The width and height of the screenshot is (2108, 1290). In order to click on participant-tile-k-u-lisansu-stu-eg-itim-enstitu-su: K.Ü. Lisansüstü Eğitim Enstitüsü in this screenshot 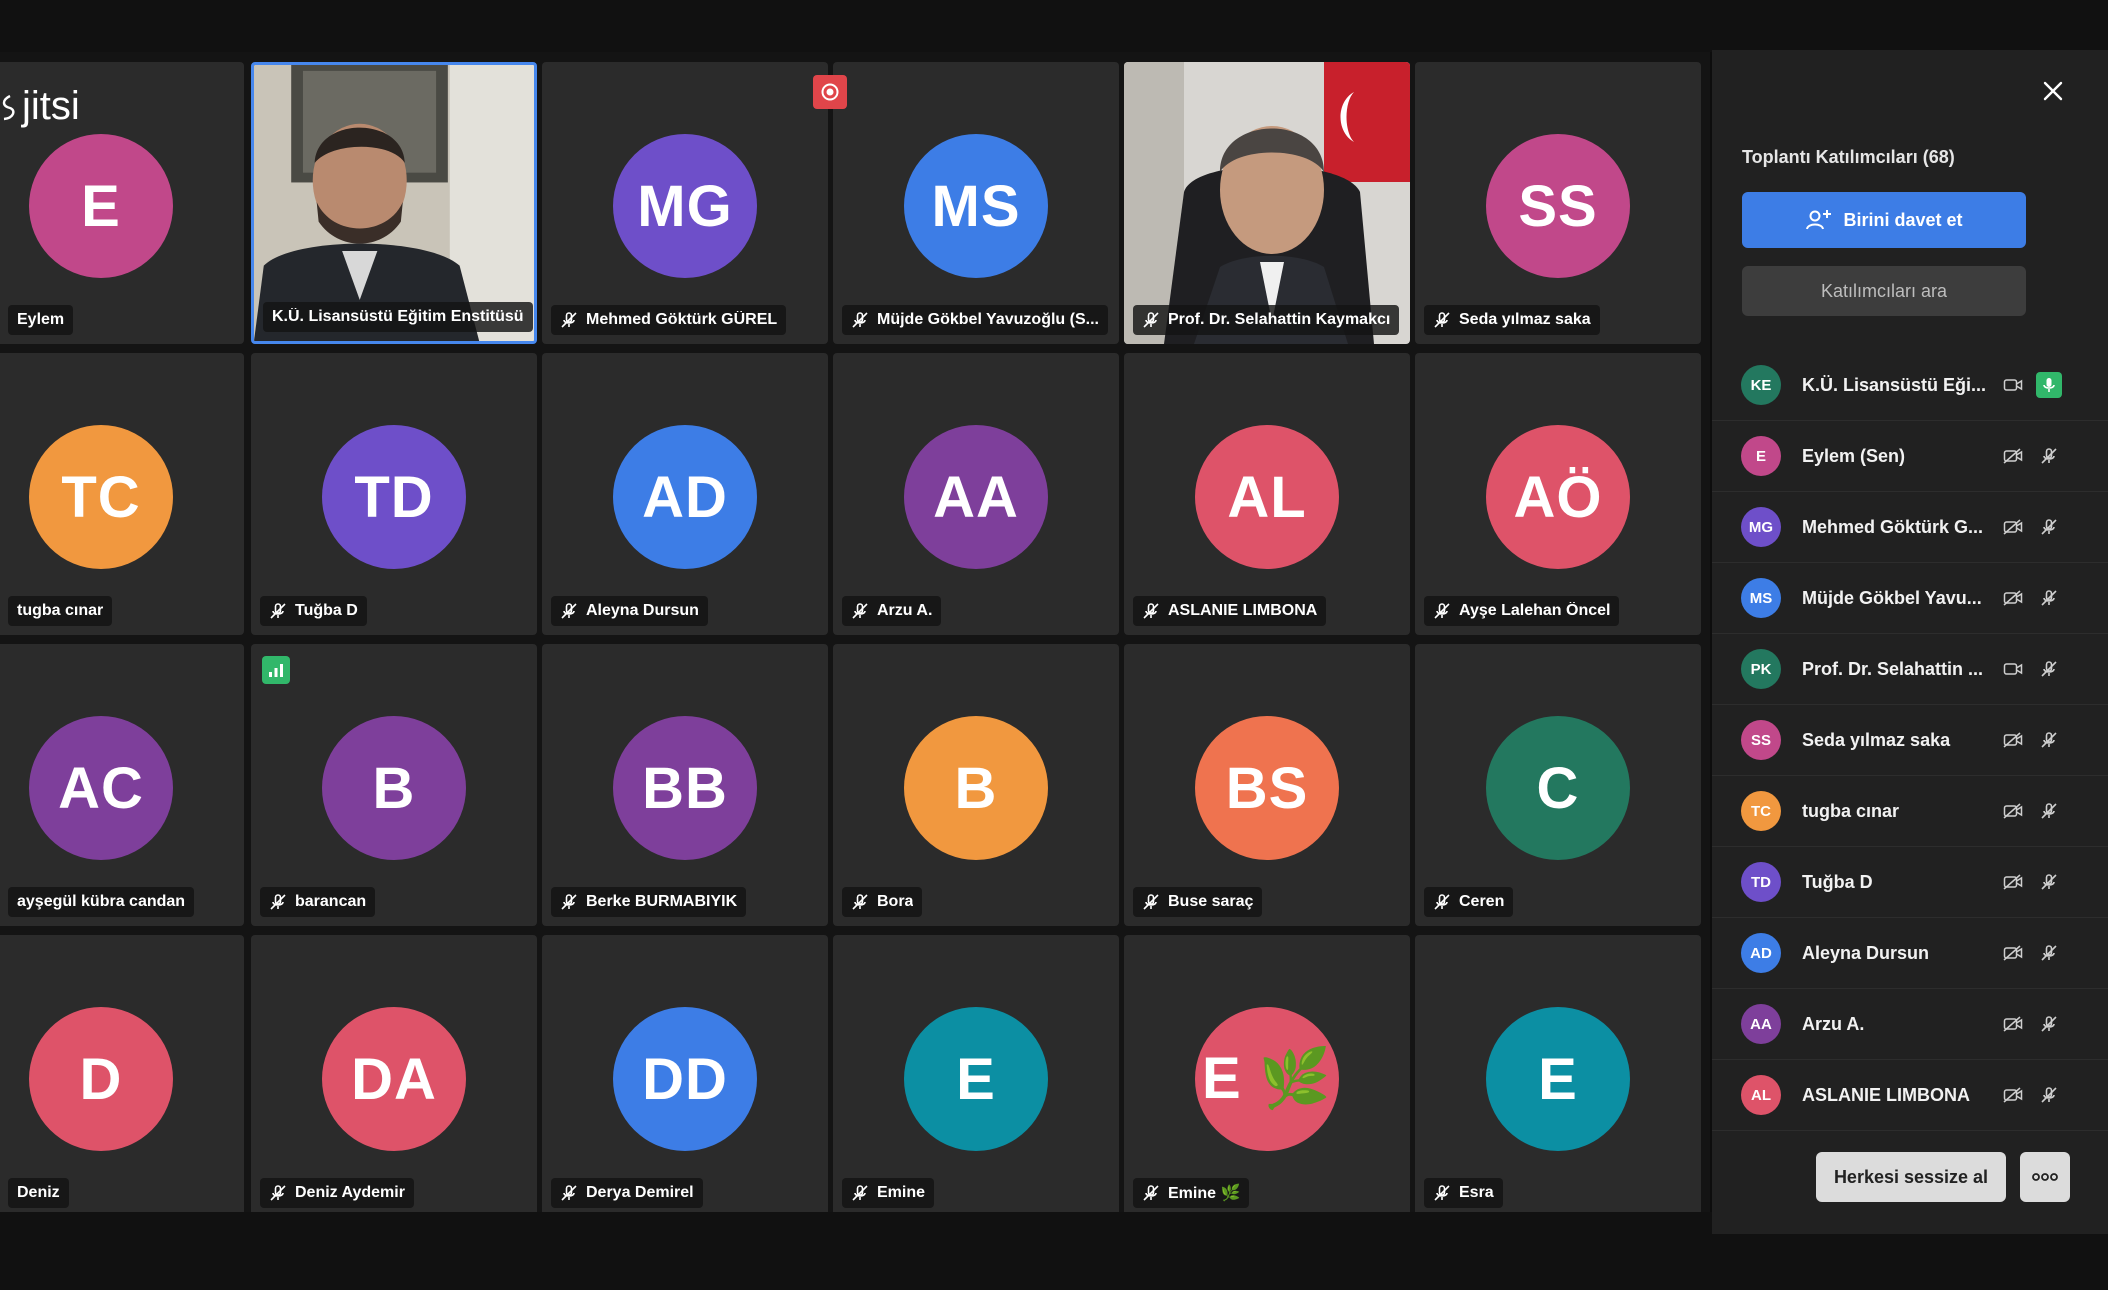, I will do `click(394, 203)`.